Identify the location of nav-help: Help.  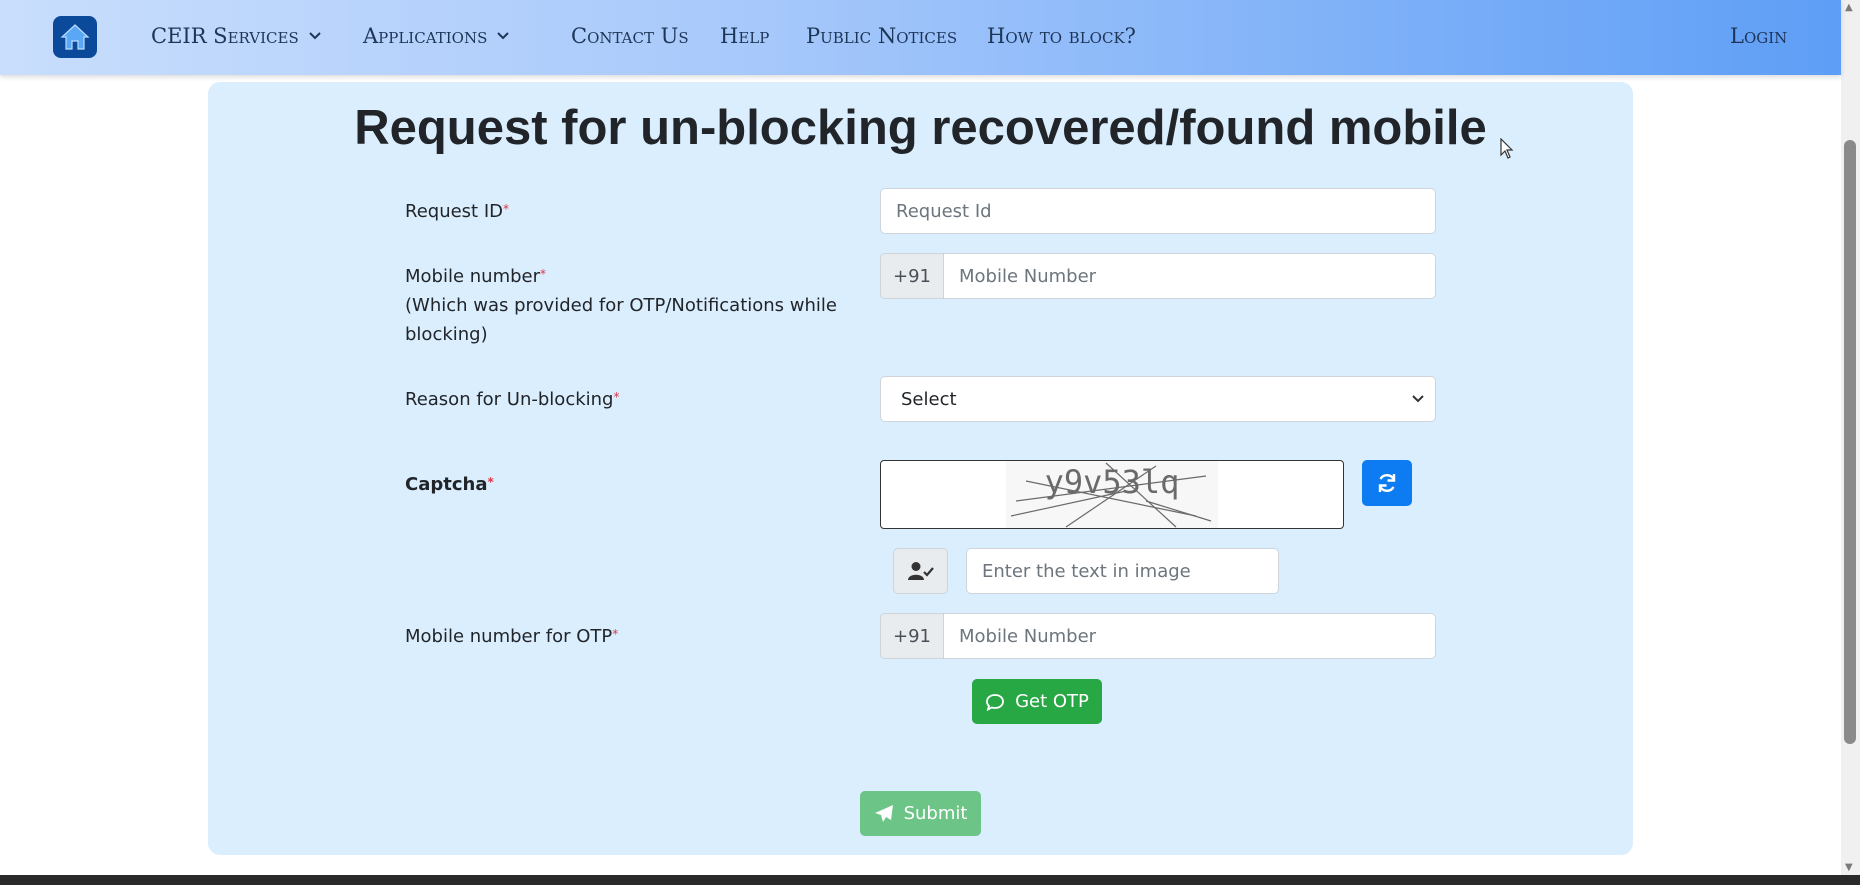
(744, 36).